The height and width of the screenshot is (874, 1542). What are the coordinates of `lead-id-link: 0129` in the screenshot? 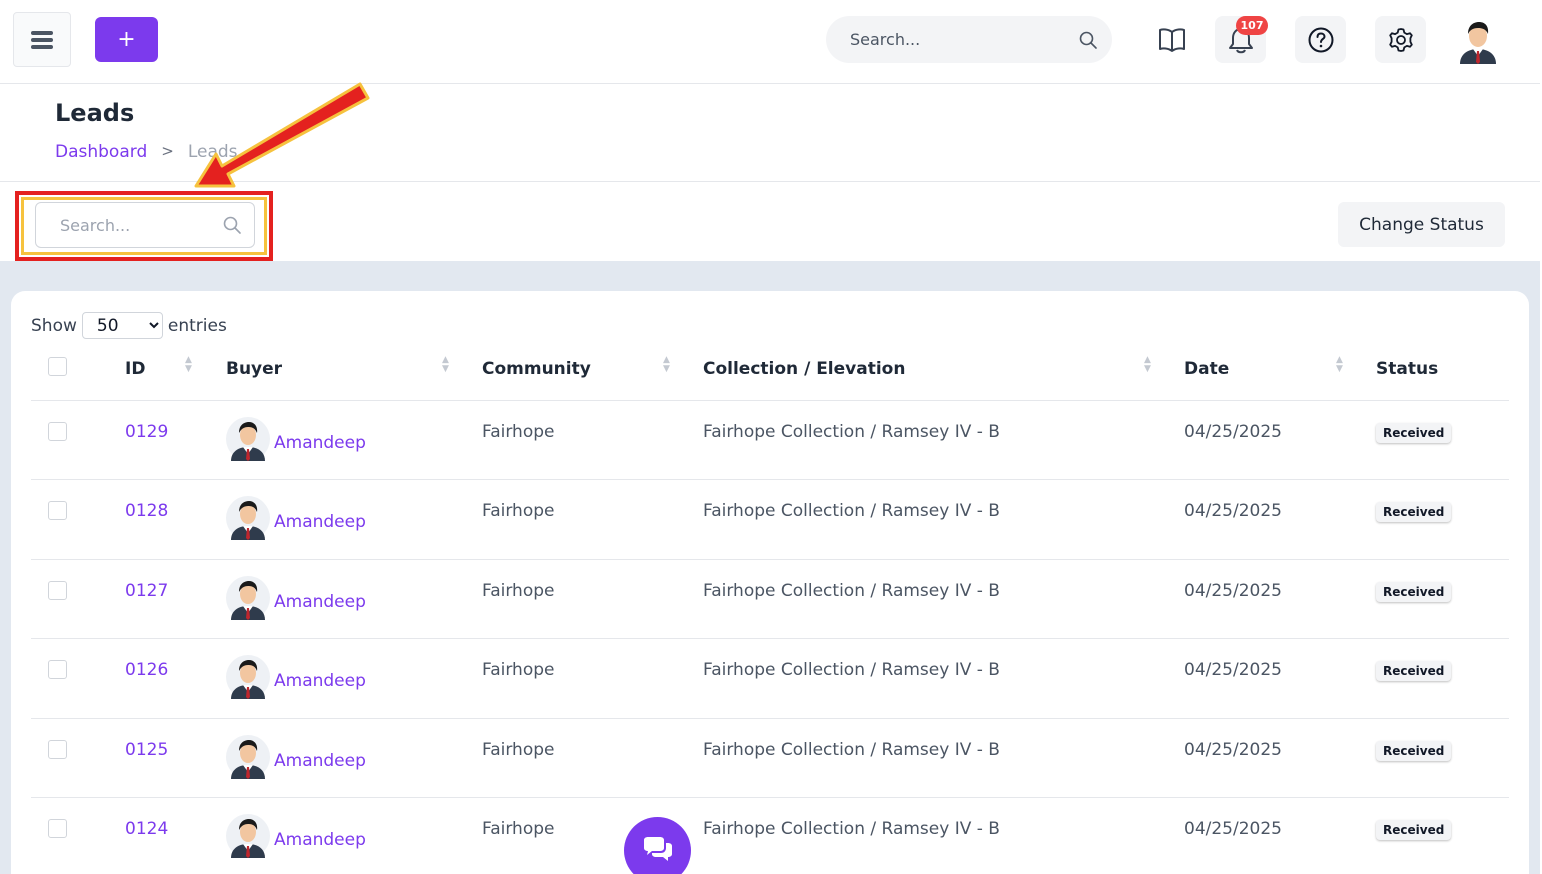 It's located at (146, 432).